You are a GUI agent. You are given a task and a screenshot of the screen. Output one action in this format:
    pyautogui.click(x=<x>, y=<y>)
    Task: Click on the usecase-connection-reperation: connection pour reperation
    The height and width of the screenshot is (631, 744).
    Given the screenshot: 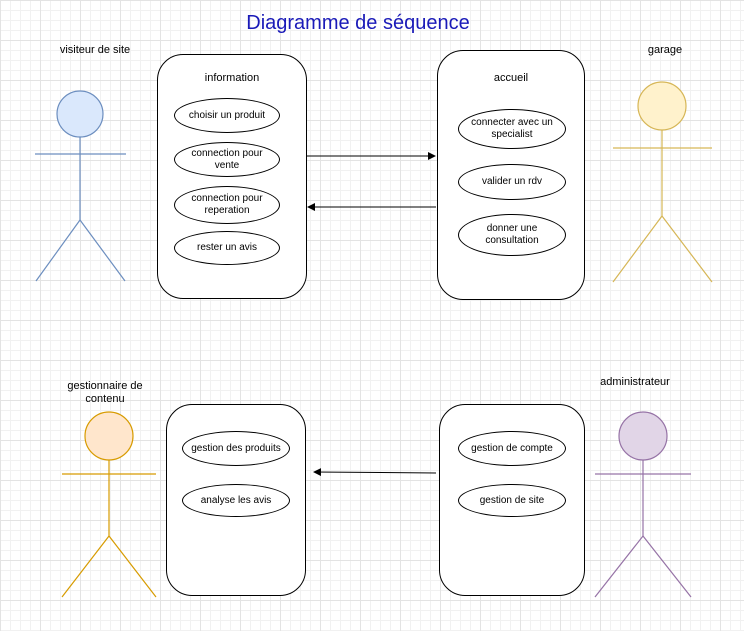 What is the action you would take?
    pyautogui.click(x=227, y=205)
    